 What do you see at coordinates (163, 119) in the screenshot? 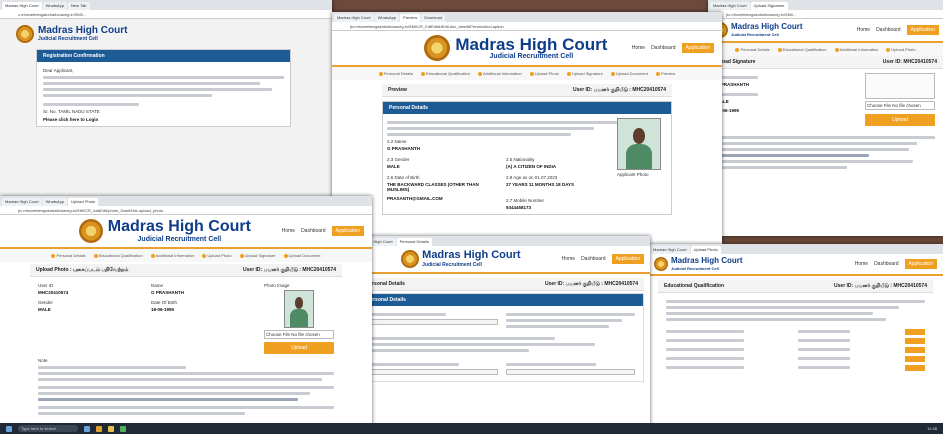
I see `login-link: Please click here to Login` at bounding box center [163, 119].